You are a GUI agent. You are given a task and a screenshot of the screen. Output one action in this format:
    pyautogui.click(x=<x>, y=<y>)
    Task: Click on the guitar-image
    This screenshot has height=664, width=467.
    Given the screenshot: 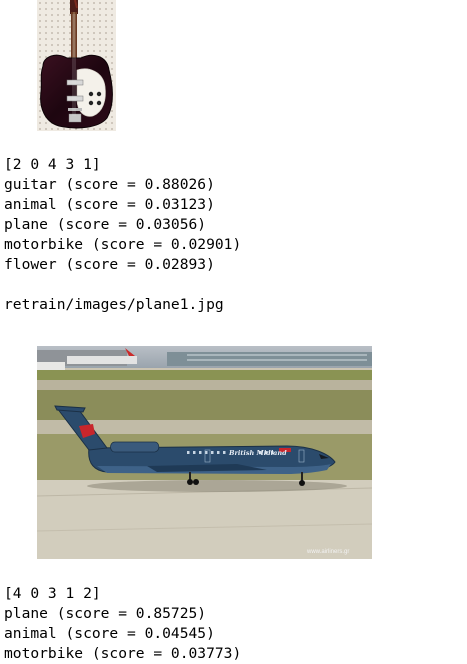 What is the action you would take?
    pyautogui.click(x=76, y=65)
    